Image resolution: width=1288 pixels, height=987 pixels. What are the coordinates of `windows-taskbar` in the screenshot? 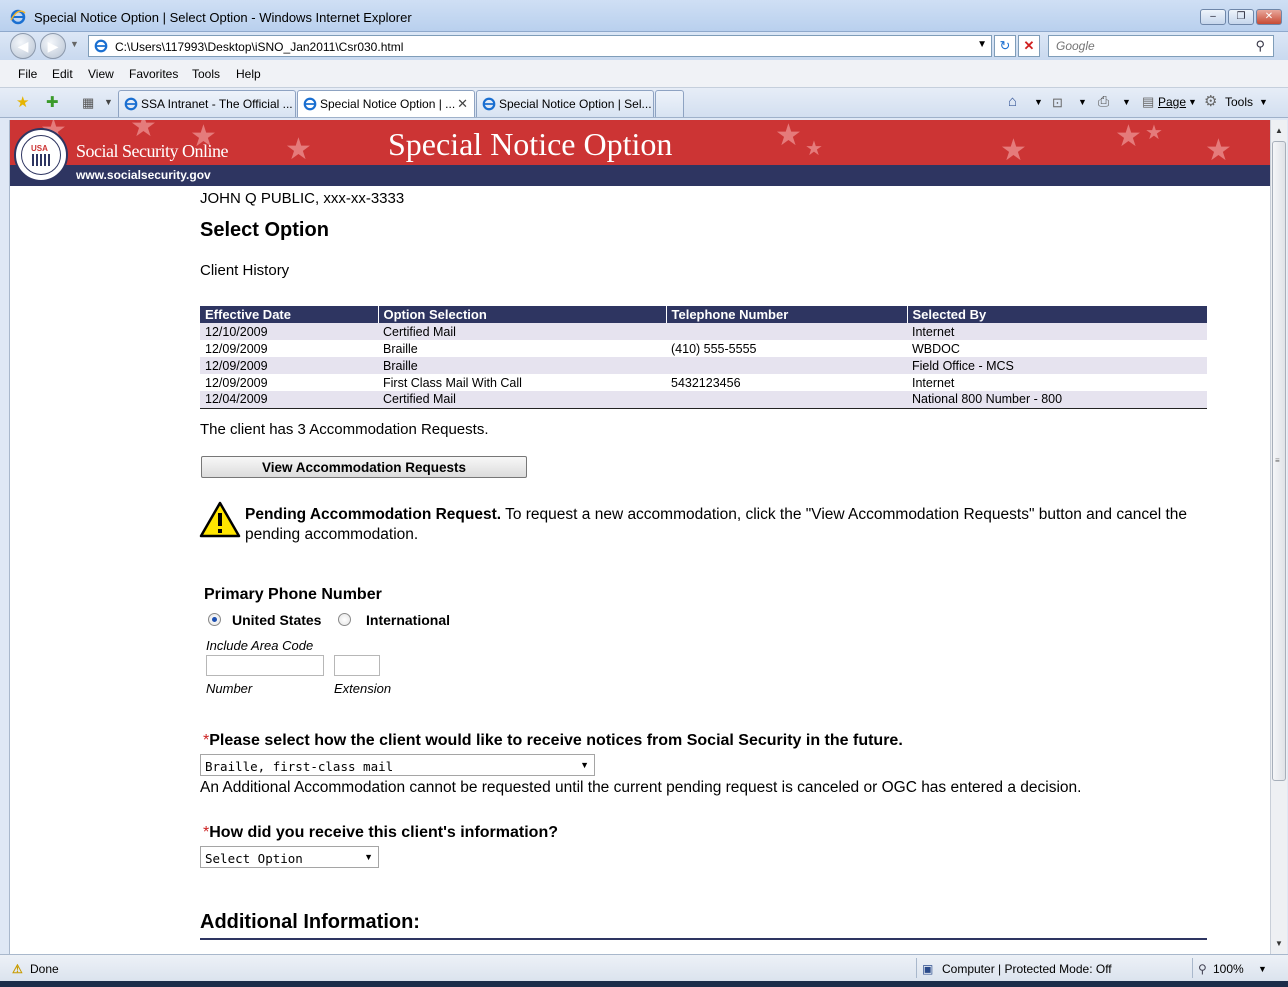 It's located at (644, 984).